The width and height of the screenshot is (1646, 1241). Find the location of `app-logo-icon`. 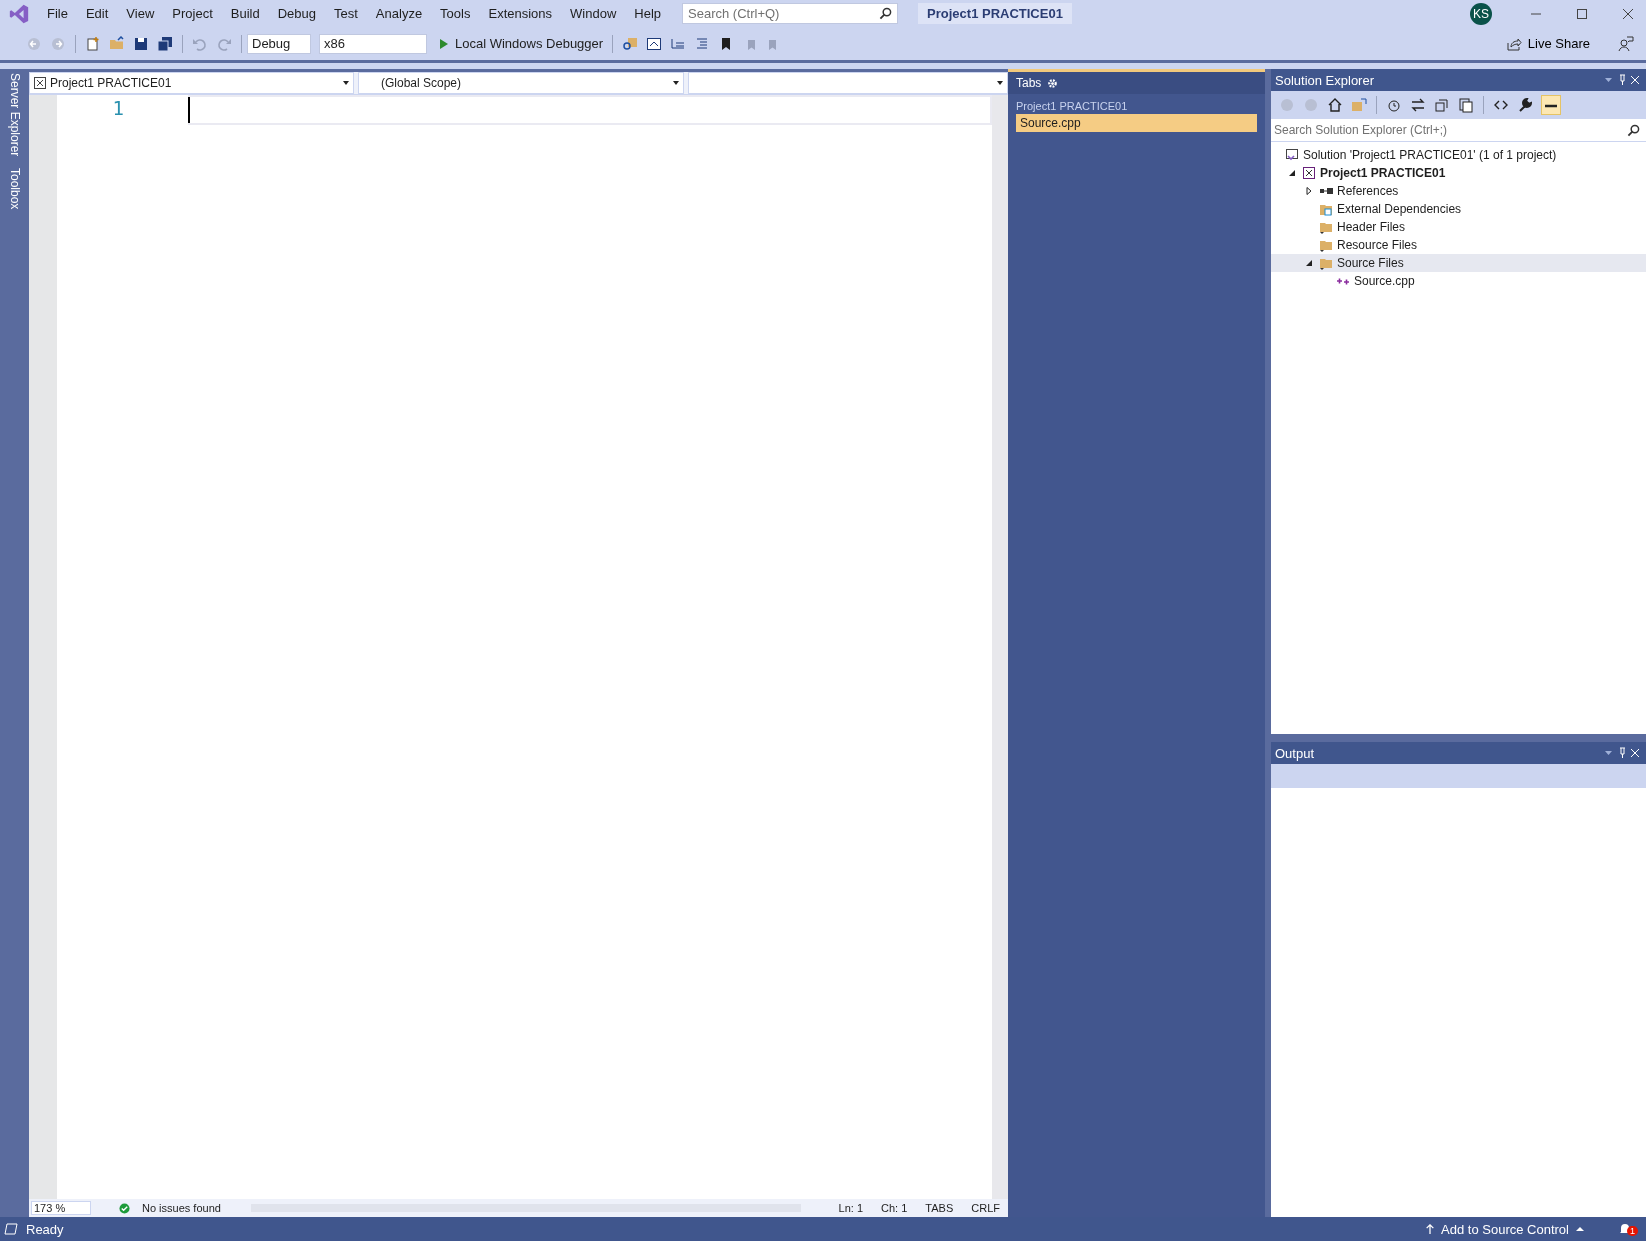

app-logo-icon is located at coordinates (19, 13).